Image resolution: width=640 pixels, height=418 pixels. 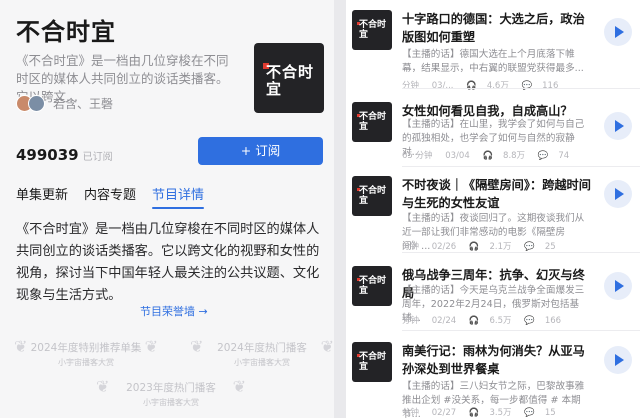 I want to click on podcast-title: 不合时宜, so click(x=66, y=32).